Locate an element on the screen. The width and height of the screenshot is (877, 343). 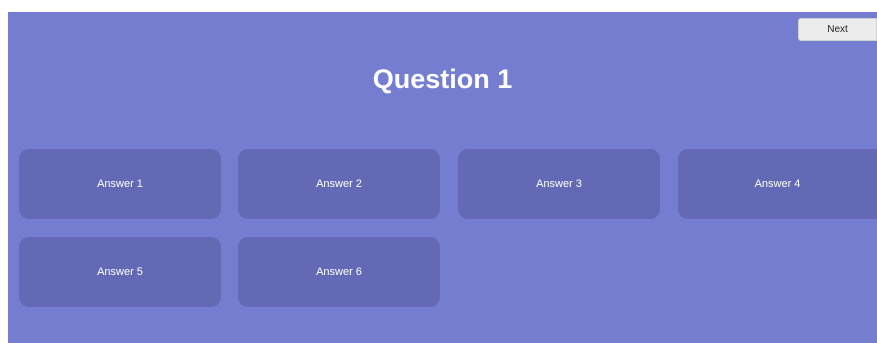
next-button: Next is located at coordinates (837, 29).